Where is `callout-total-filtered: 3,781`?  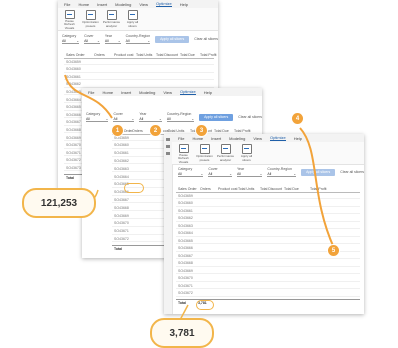
callout-total-filtered: 3,781 is located at coordinates (182, 333).